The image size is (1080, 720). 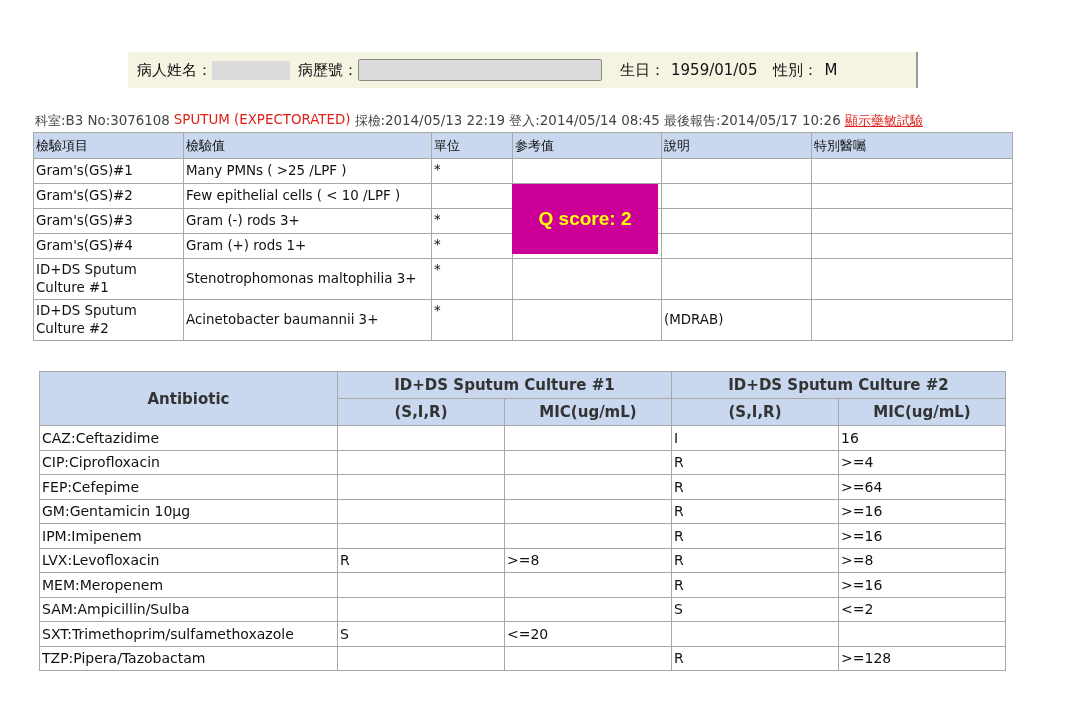 What do you see at coordinates (796, 70) in the screenshot?
I see `sex-label: 性別：` at bounding box center [796, 70].